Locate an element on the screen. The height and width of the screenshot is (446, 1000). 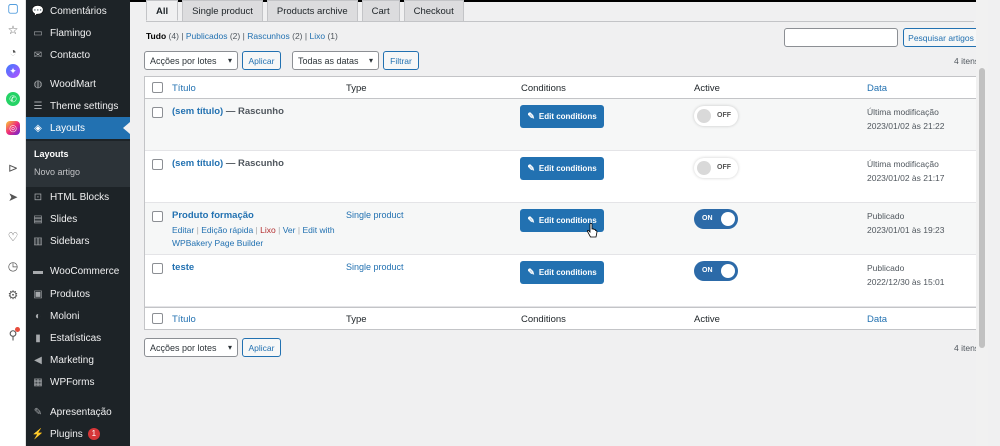
dates-filter-select: Todas as datas ▾ is located at coordinates (335, 60).